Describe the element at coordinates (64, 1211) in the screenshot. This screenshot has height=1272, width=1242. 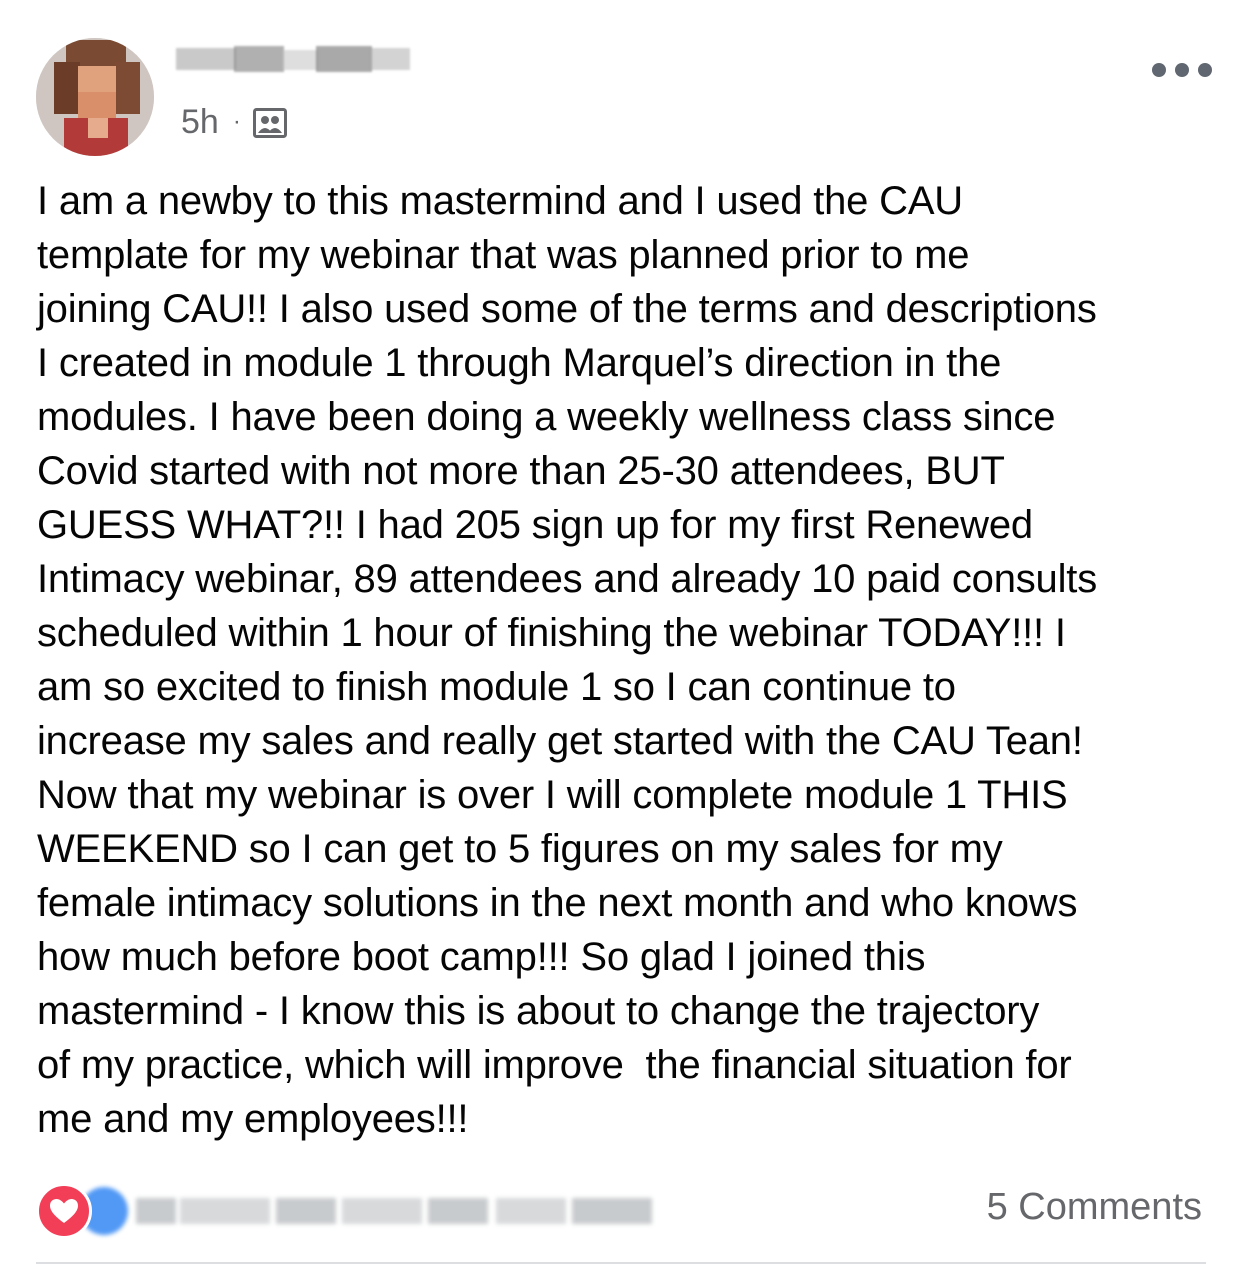
I see `love-reaction-icon` at that location.